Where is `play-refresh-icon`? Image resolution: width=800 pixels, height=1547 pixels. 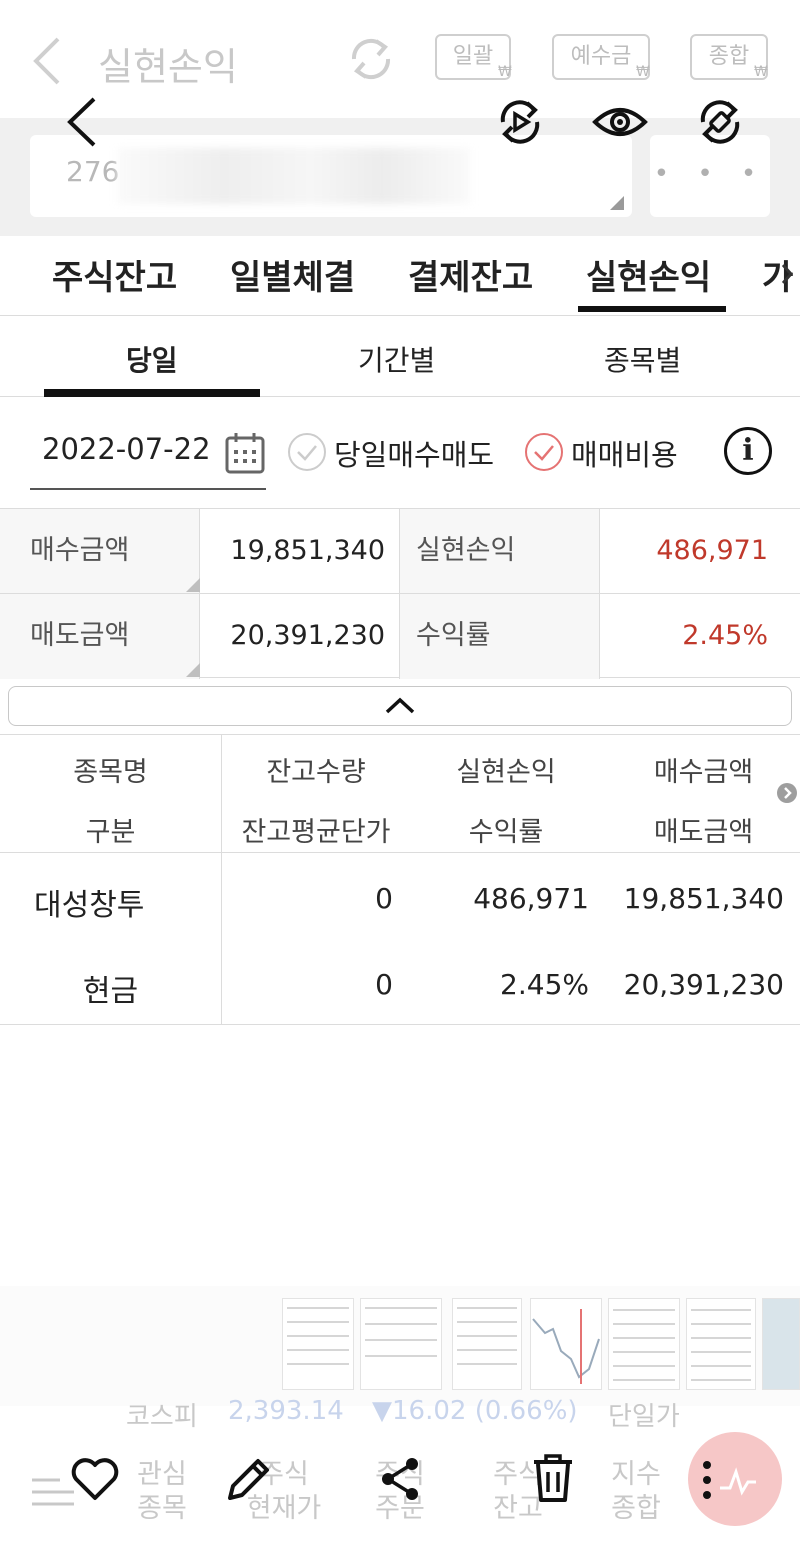
play-refresh-icon is located at coordinates (520, 124).